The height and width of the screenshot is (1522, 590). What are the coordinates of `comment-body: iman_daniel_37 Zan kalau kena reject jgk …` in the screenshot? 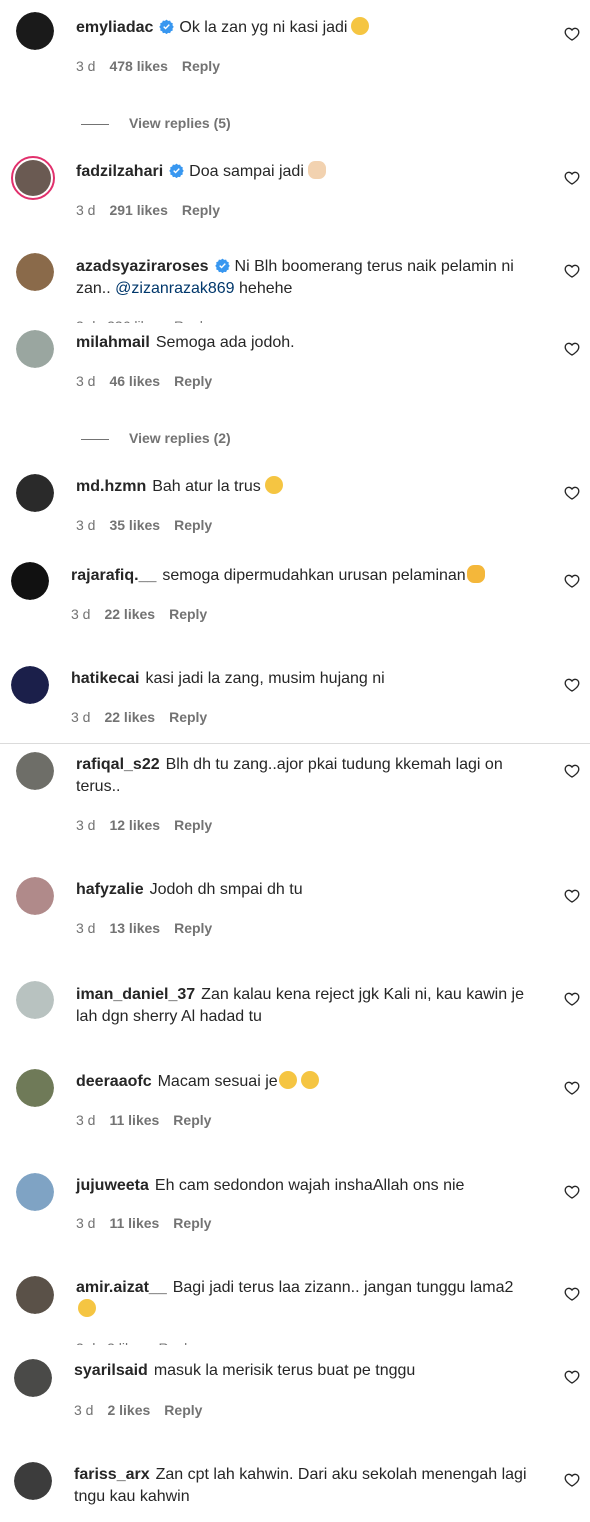 It's located at (311, 1006).